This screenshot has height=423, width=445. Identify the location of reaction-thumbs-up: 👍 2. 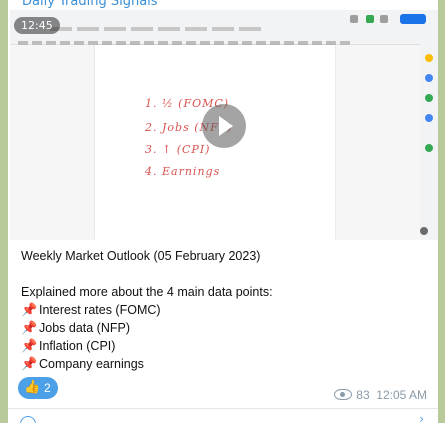
(38, 388).